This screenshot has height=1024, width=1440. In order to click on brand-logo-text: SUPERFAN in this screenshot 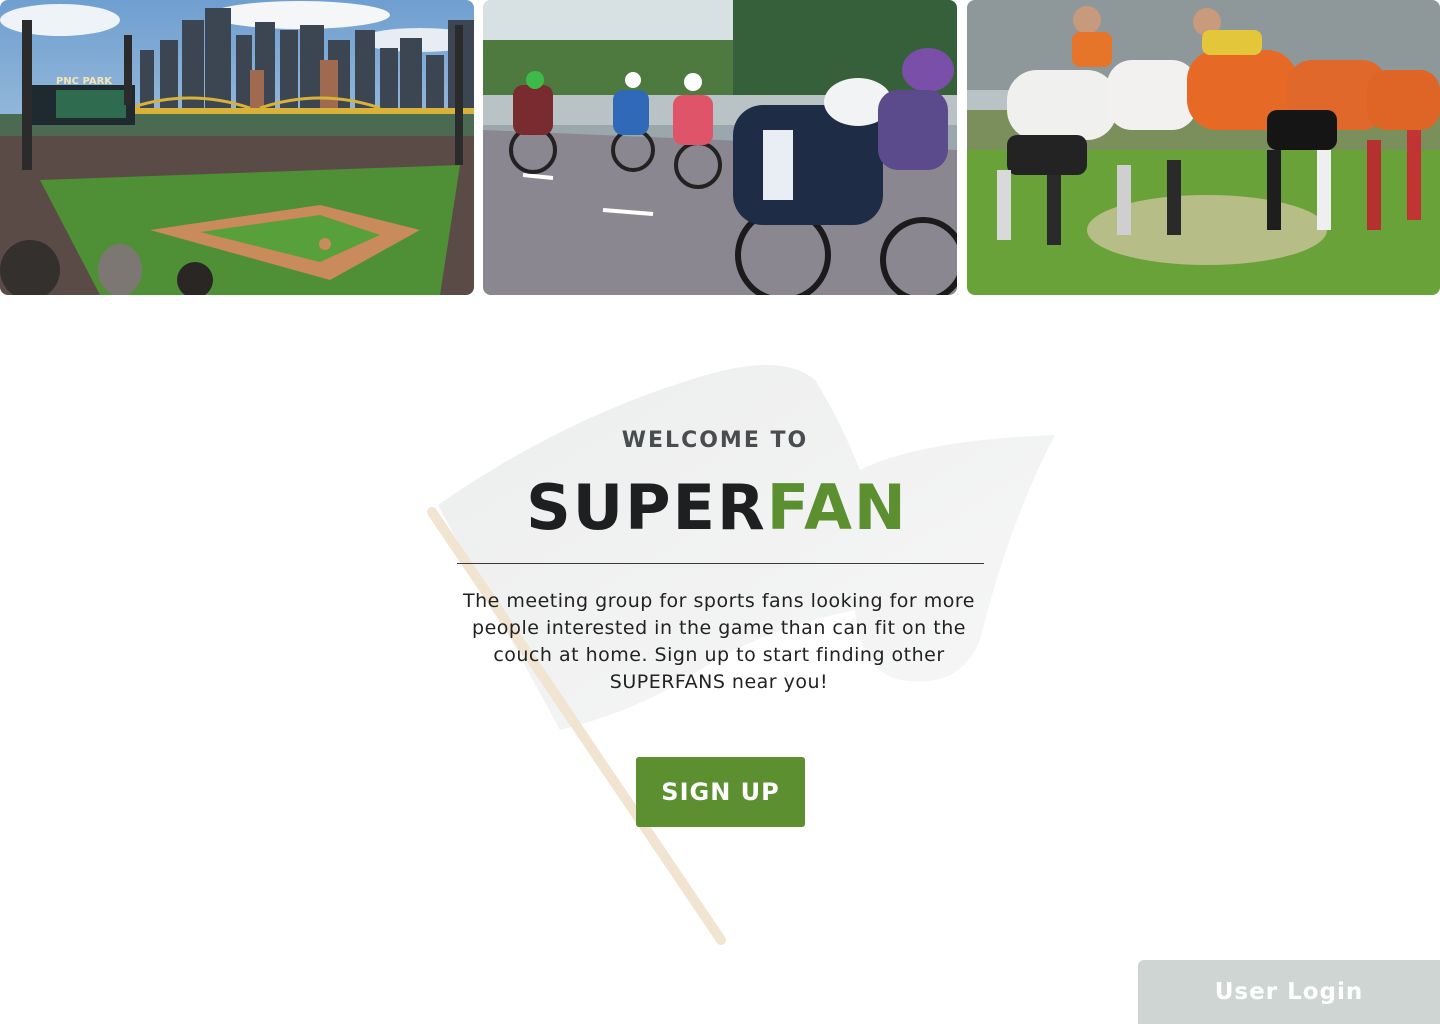, I will do `click(717, 508)`.